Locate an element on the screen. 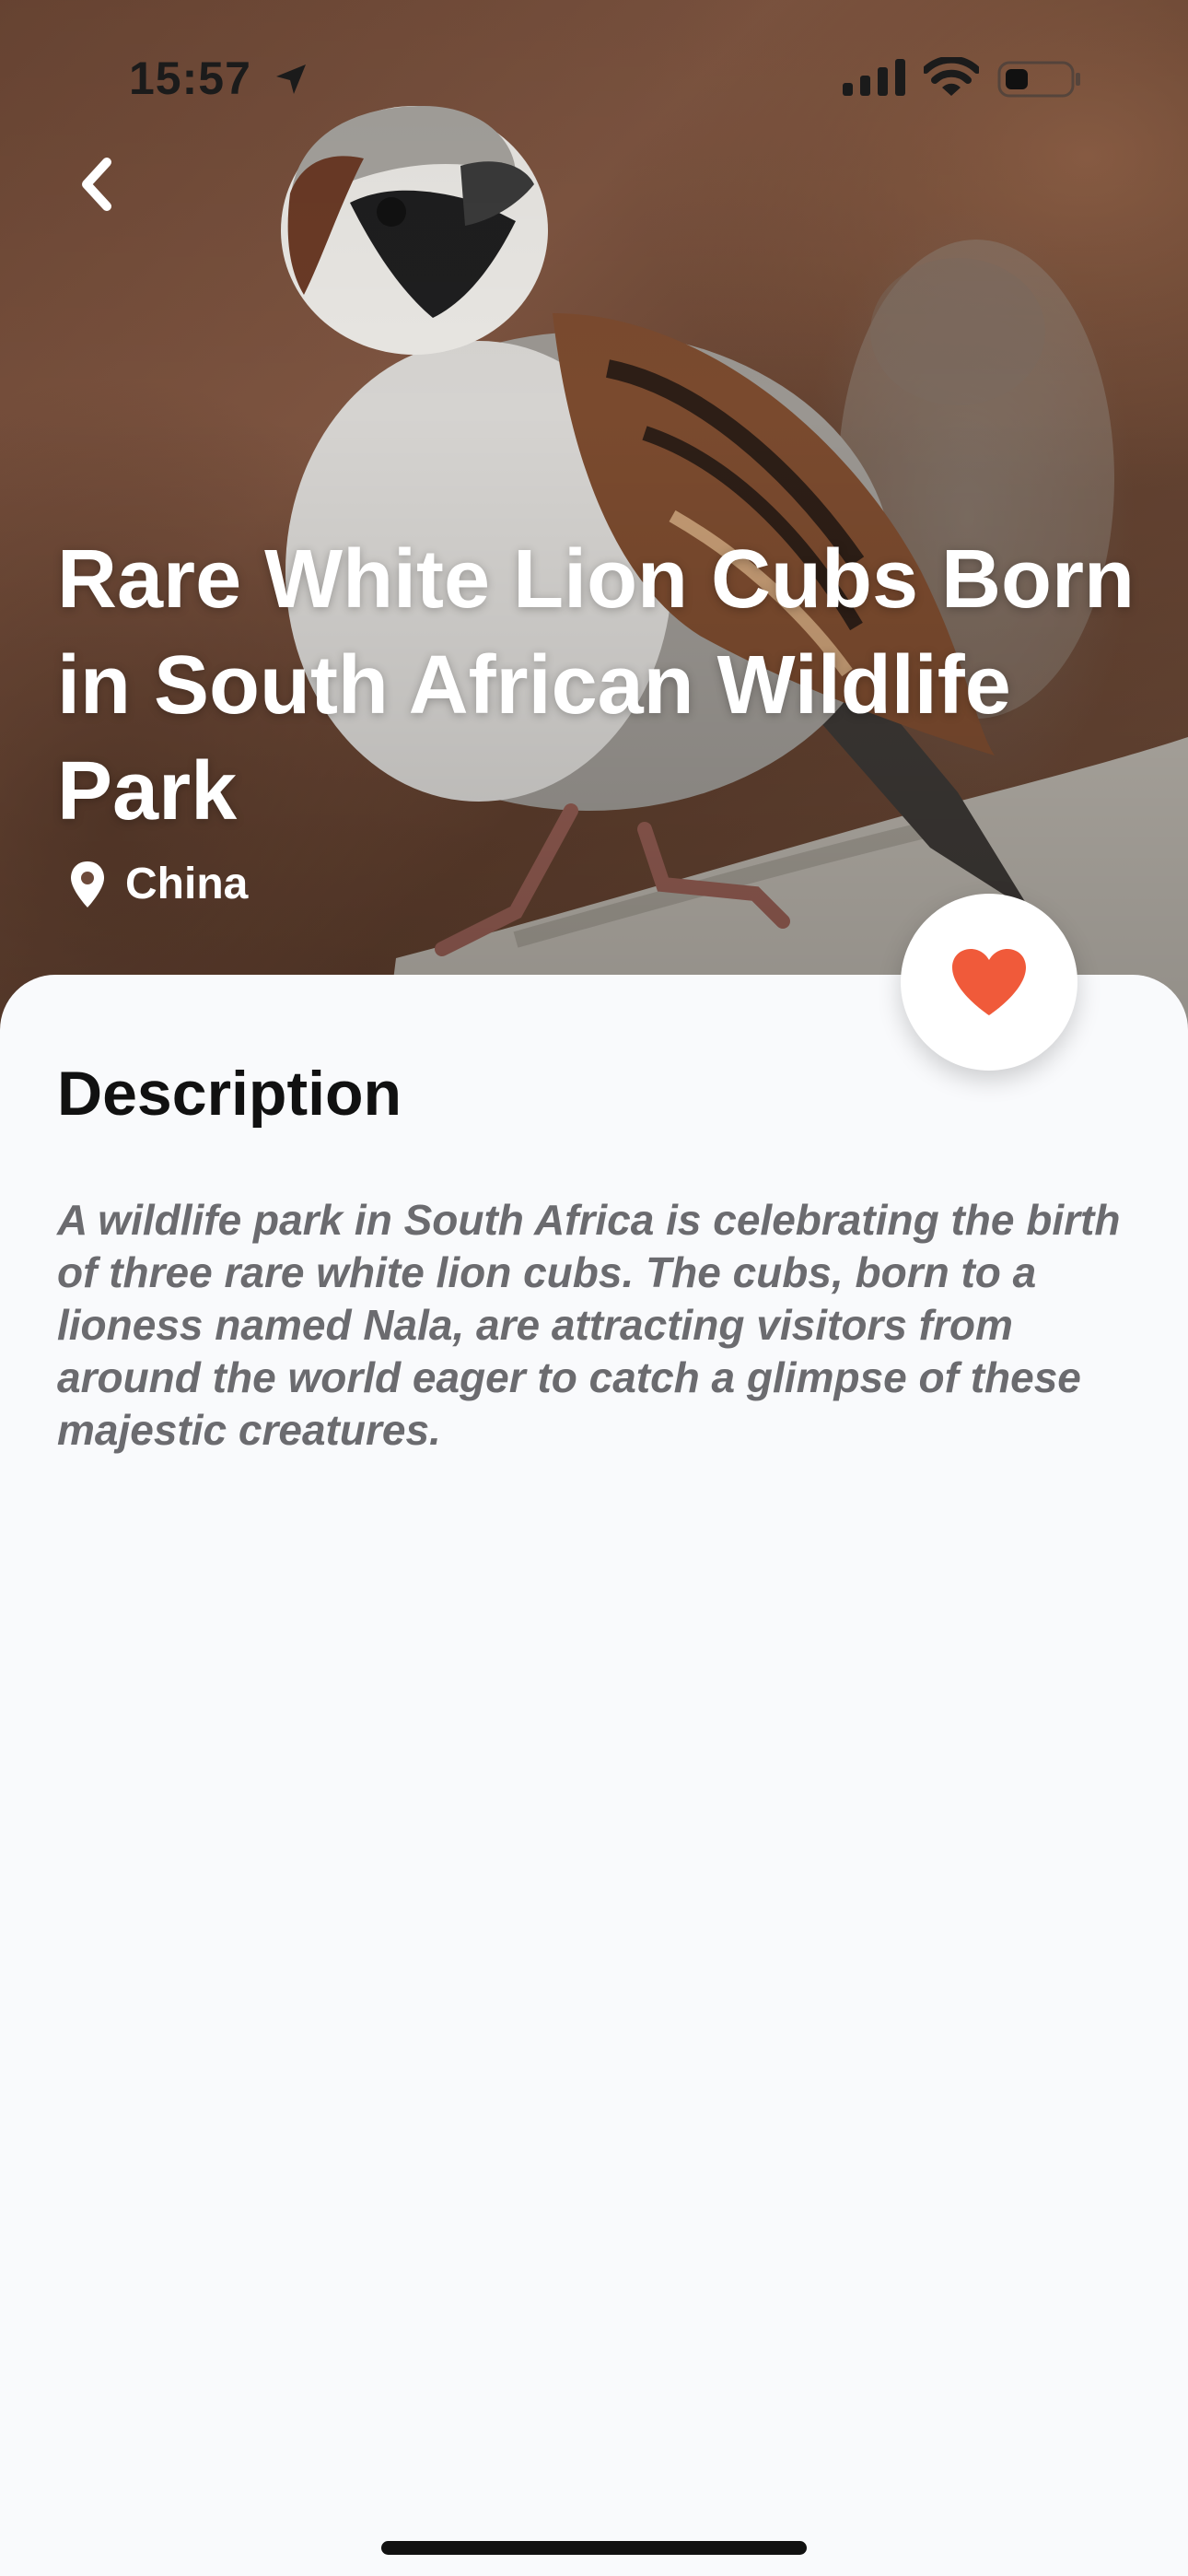 This screenshot has height=2576, width=1188. description-heading: Description is located at coordinates (230, 1094).